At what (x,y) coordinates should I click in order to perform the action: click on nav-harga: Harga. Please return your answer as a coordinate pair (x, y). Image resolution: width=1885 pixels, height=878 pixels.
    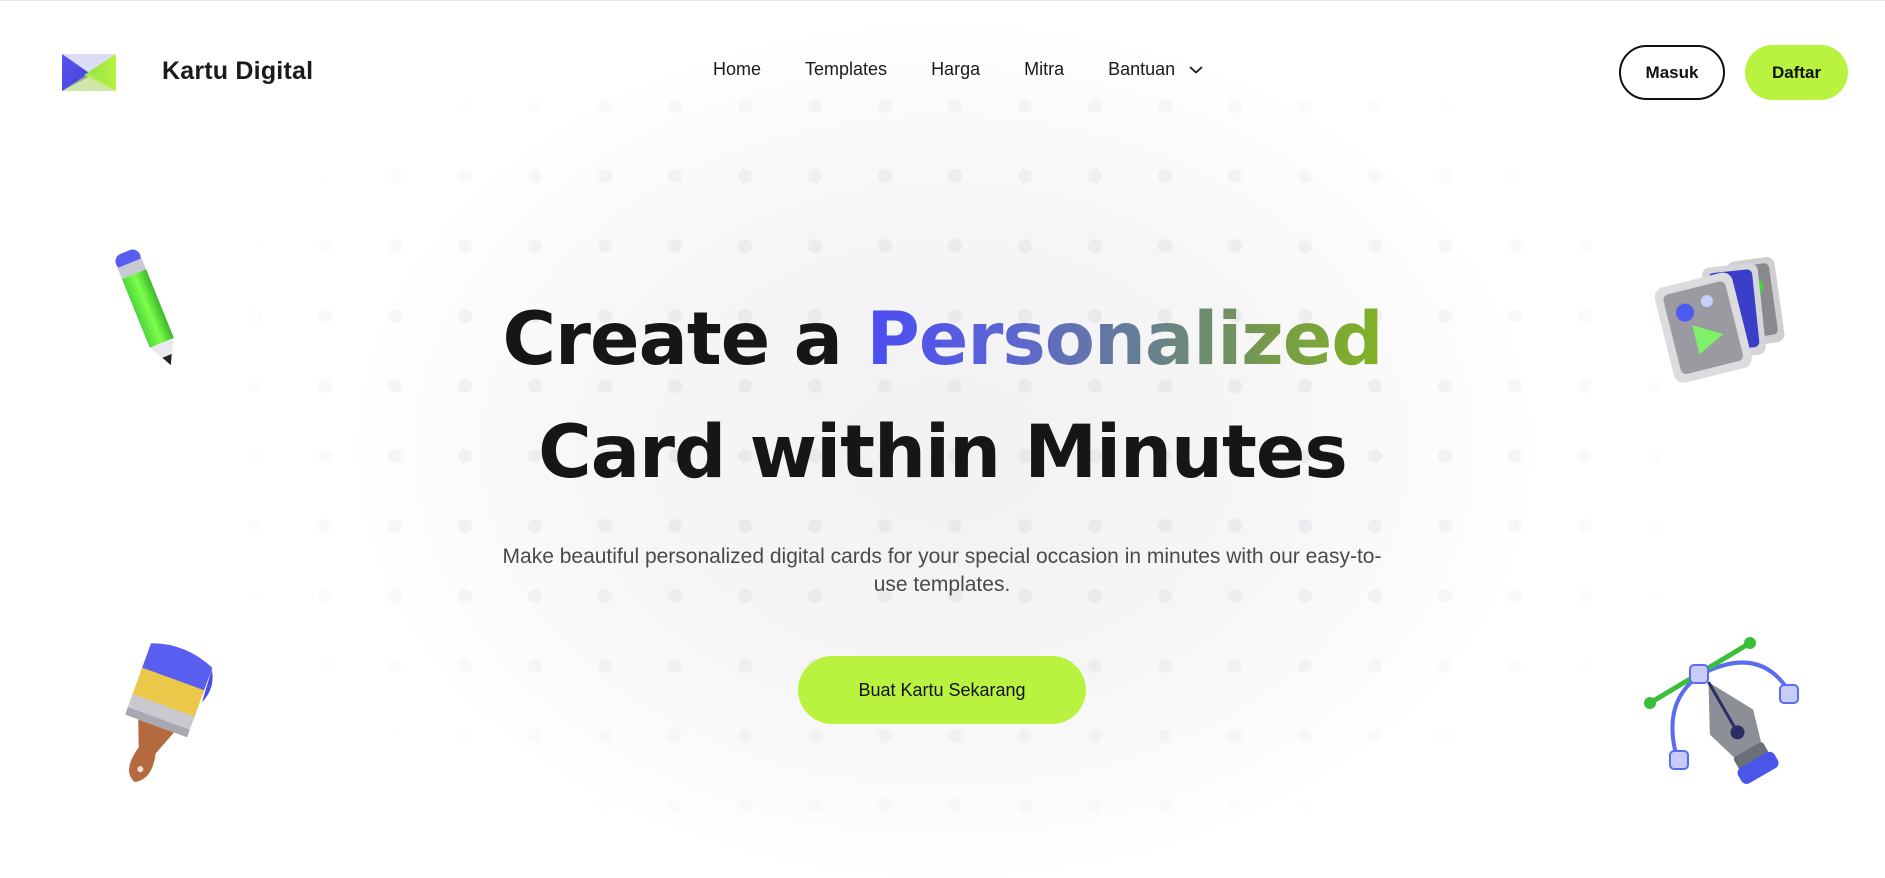
    Looking at the image, I should click on (955, 69).